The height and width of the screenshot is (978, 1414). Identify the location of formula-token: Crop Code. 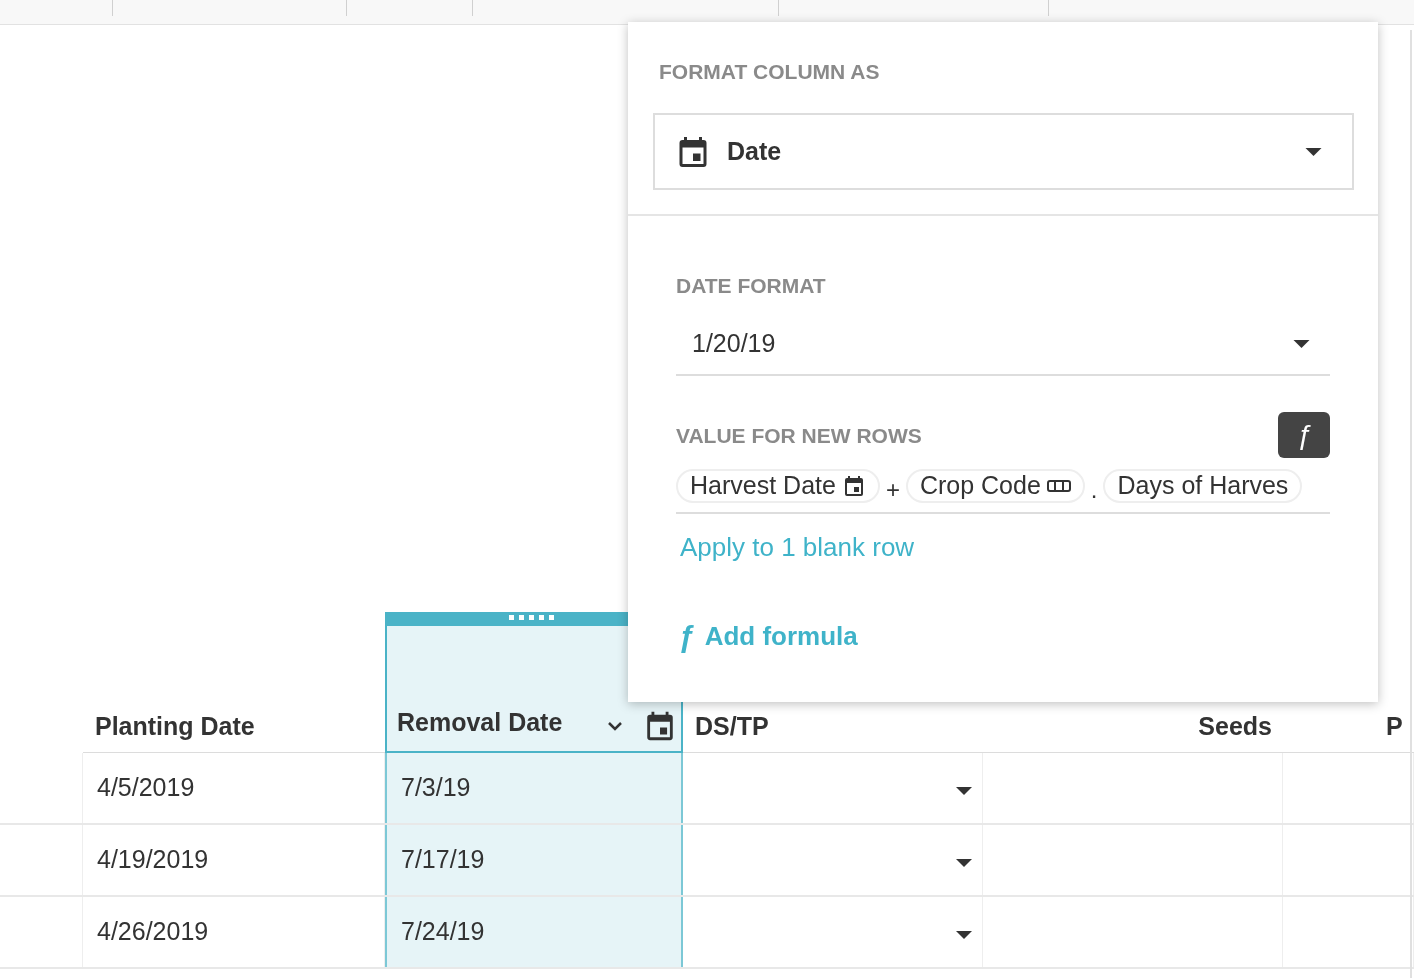
(995, 486).